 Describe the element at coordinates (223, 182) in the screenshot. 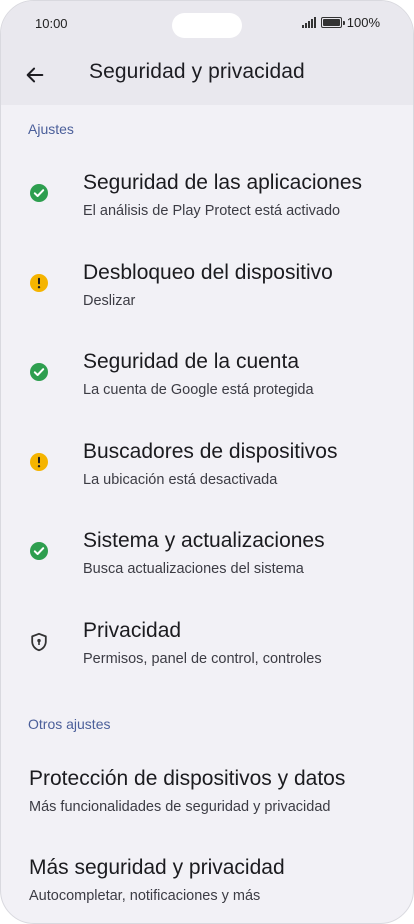

I see `list-item-title: Seguridad de las aplicaciones` at that location.